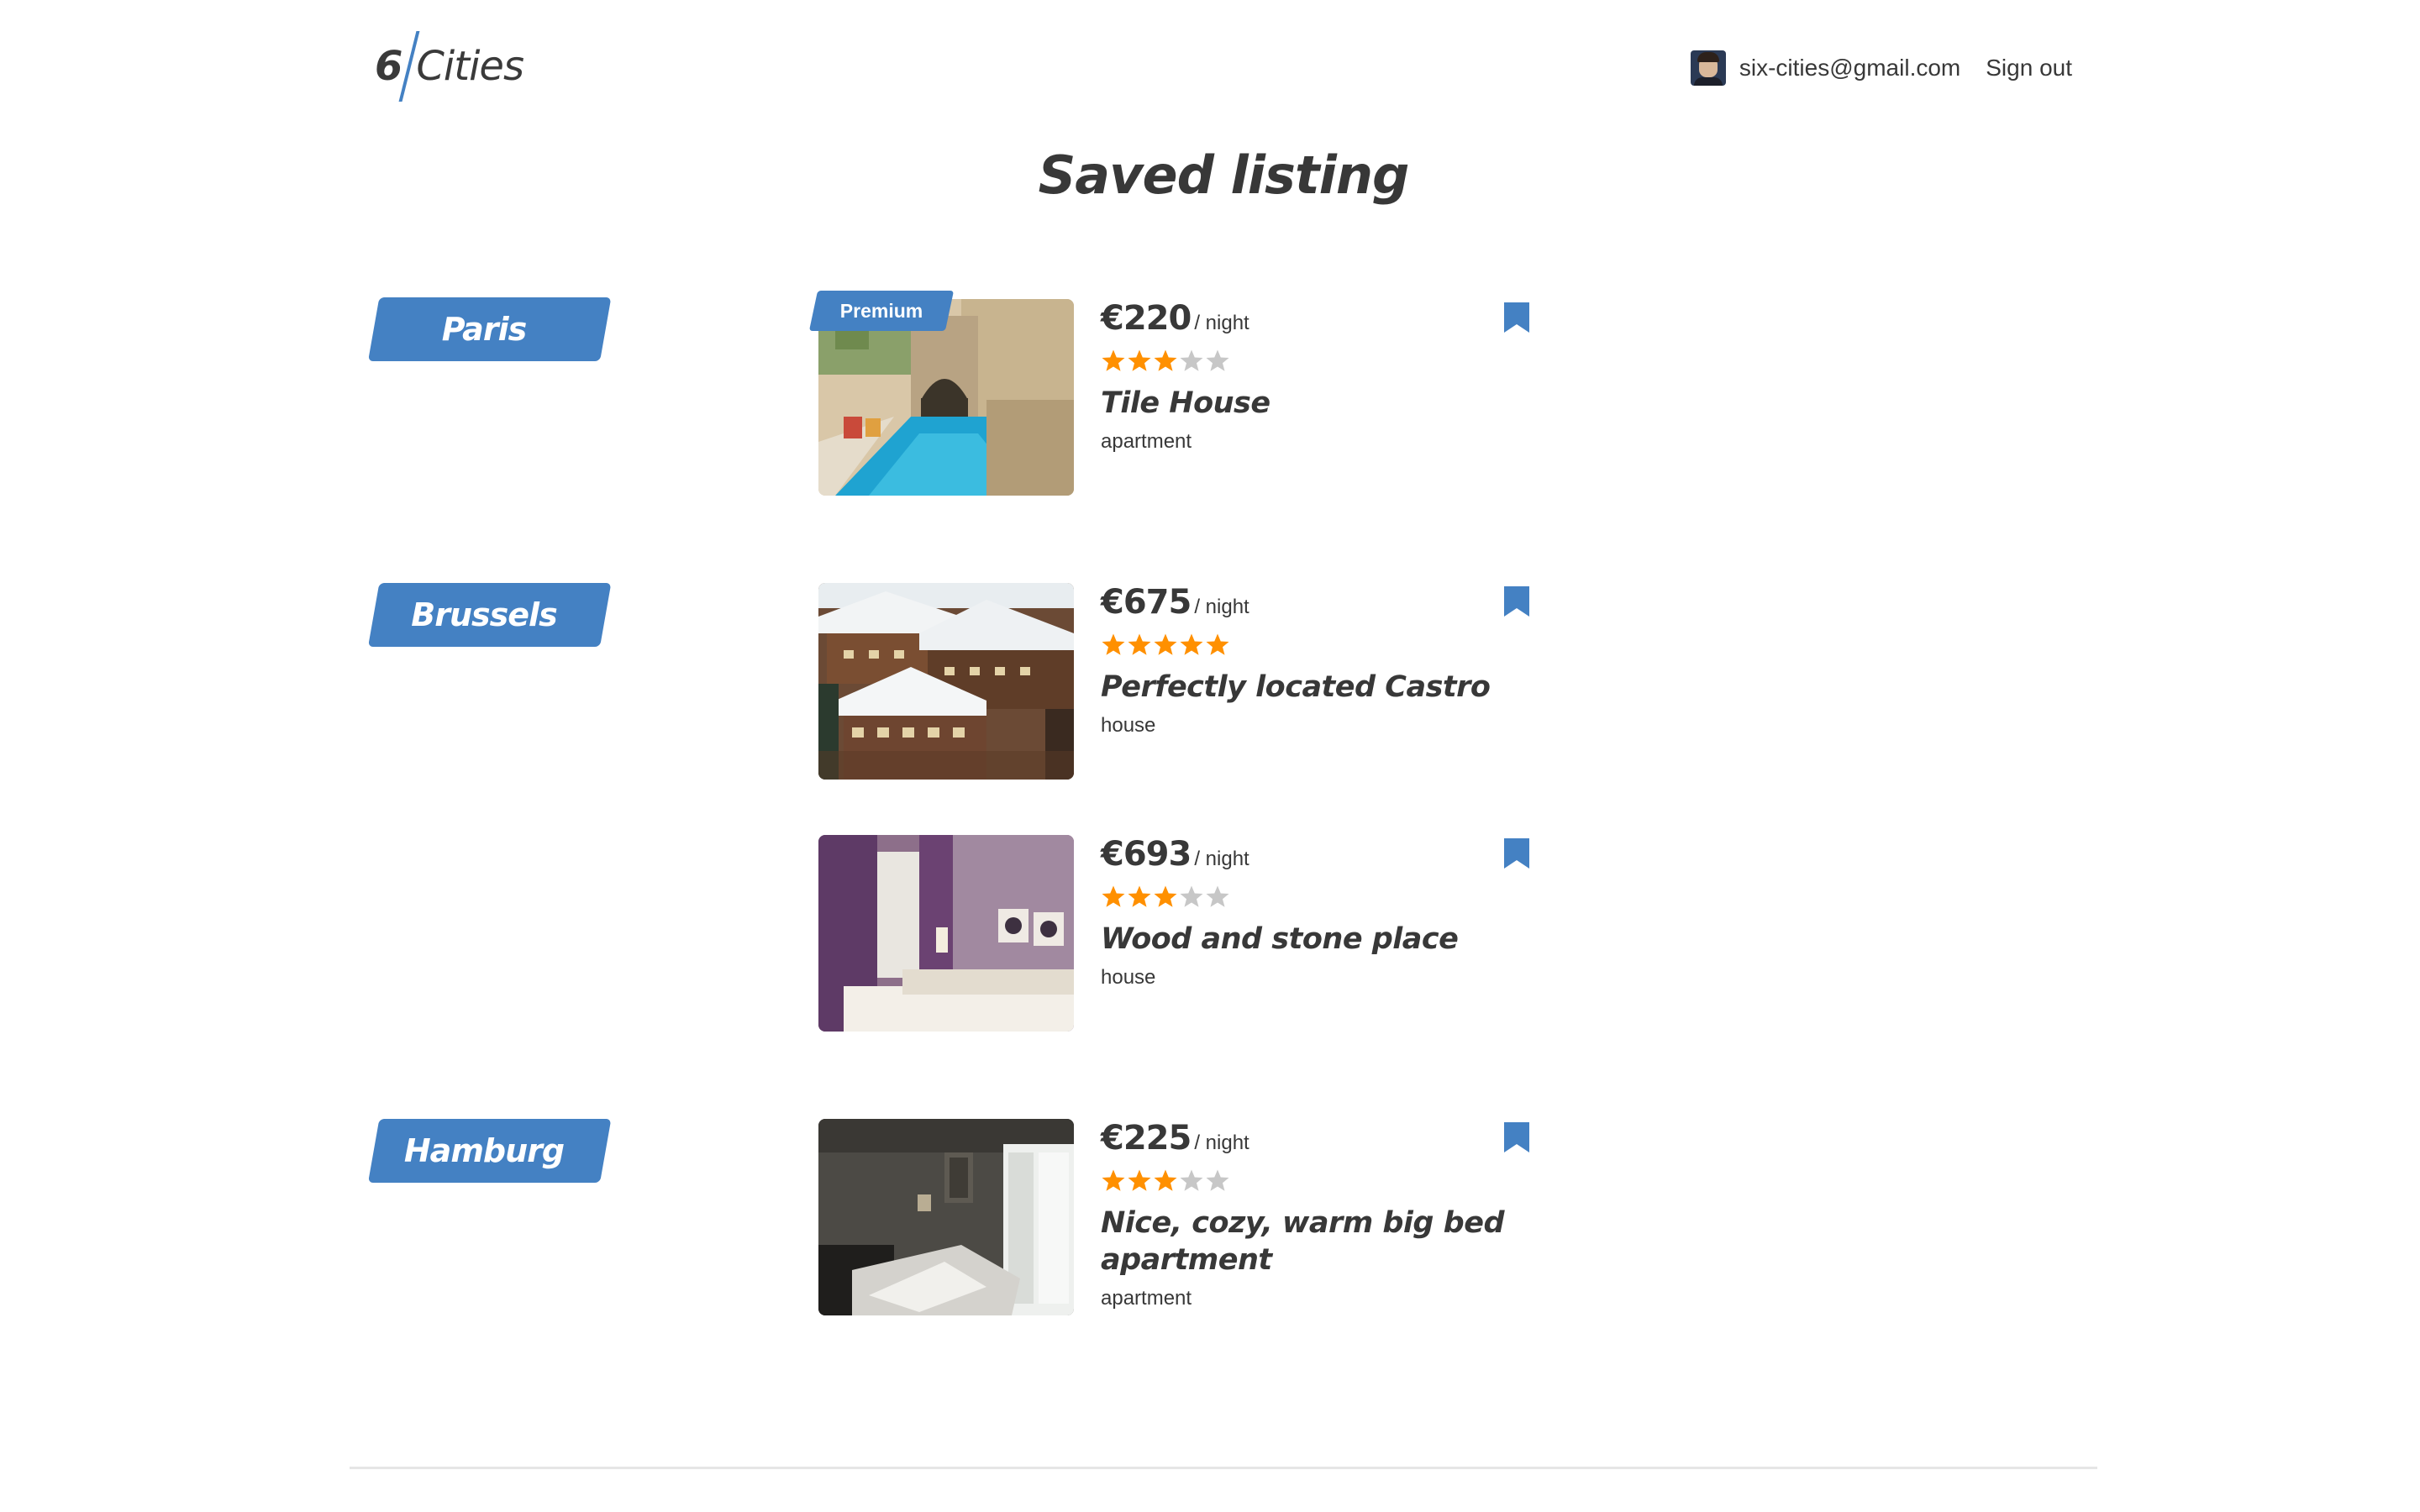 The width and height of the screenshot is (2420, 1512). What do you see at coordinates (1328, 403) in the screenshot?
I see `offer-name-link: Tile House` at bounding box center [1328, 403].